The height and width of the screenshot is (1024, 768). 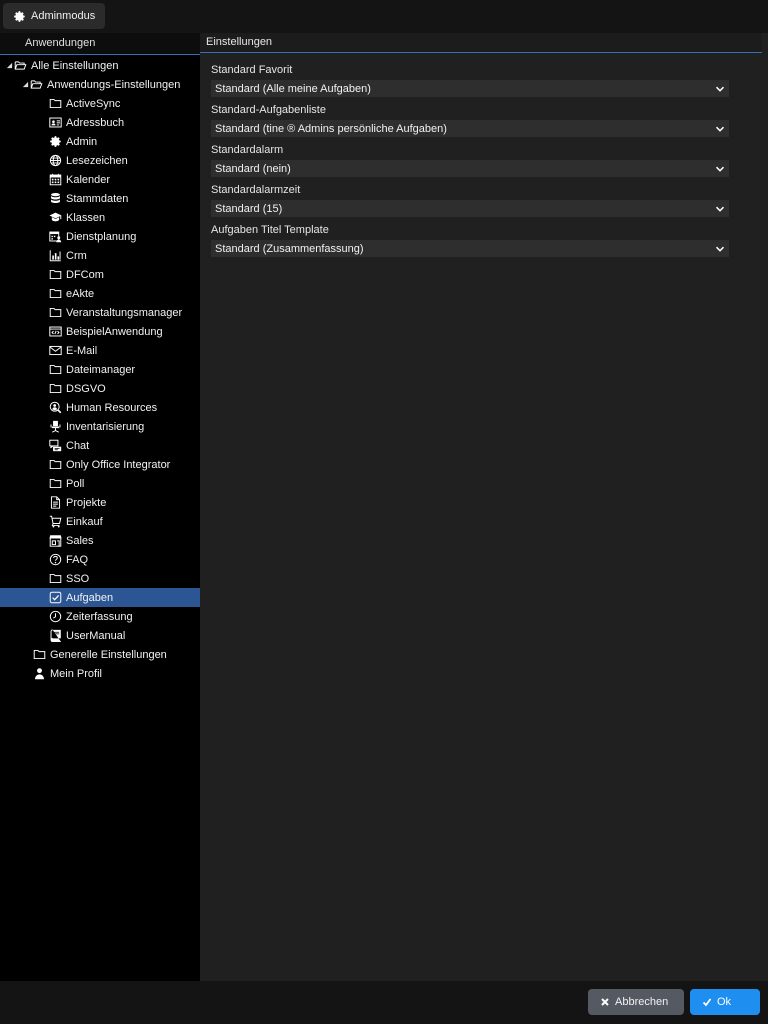 I want to click on sidebar-item-label: DSGVO, so click(x=86, y=388).